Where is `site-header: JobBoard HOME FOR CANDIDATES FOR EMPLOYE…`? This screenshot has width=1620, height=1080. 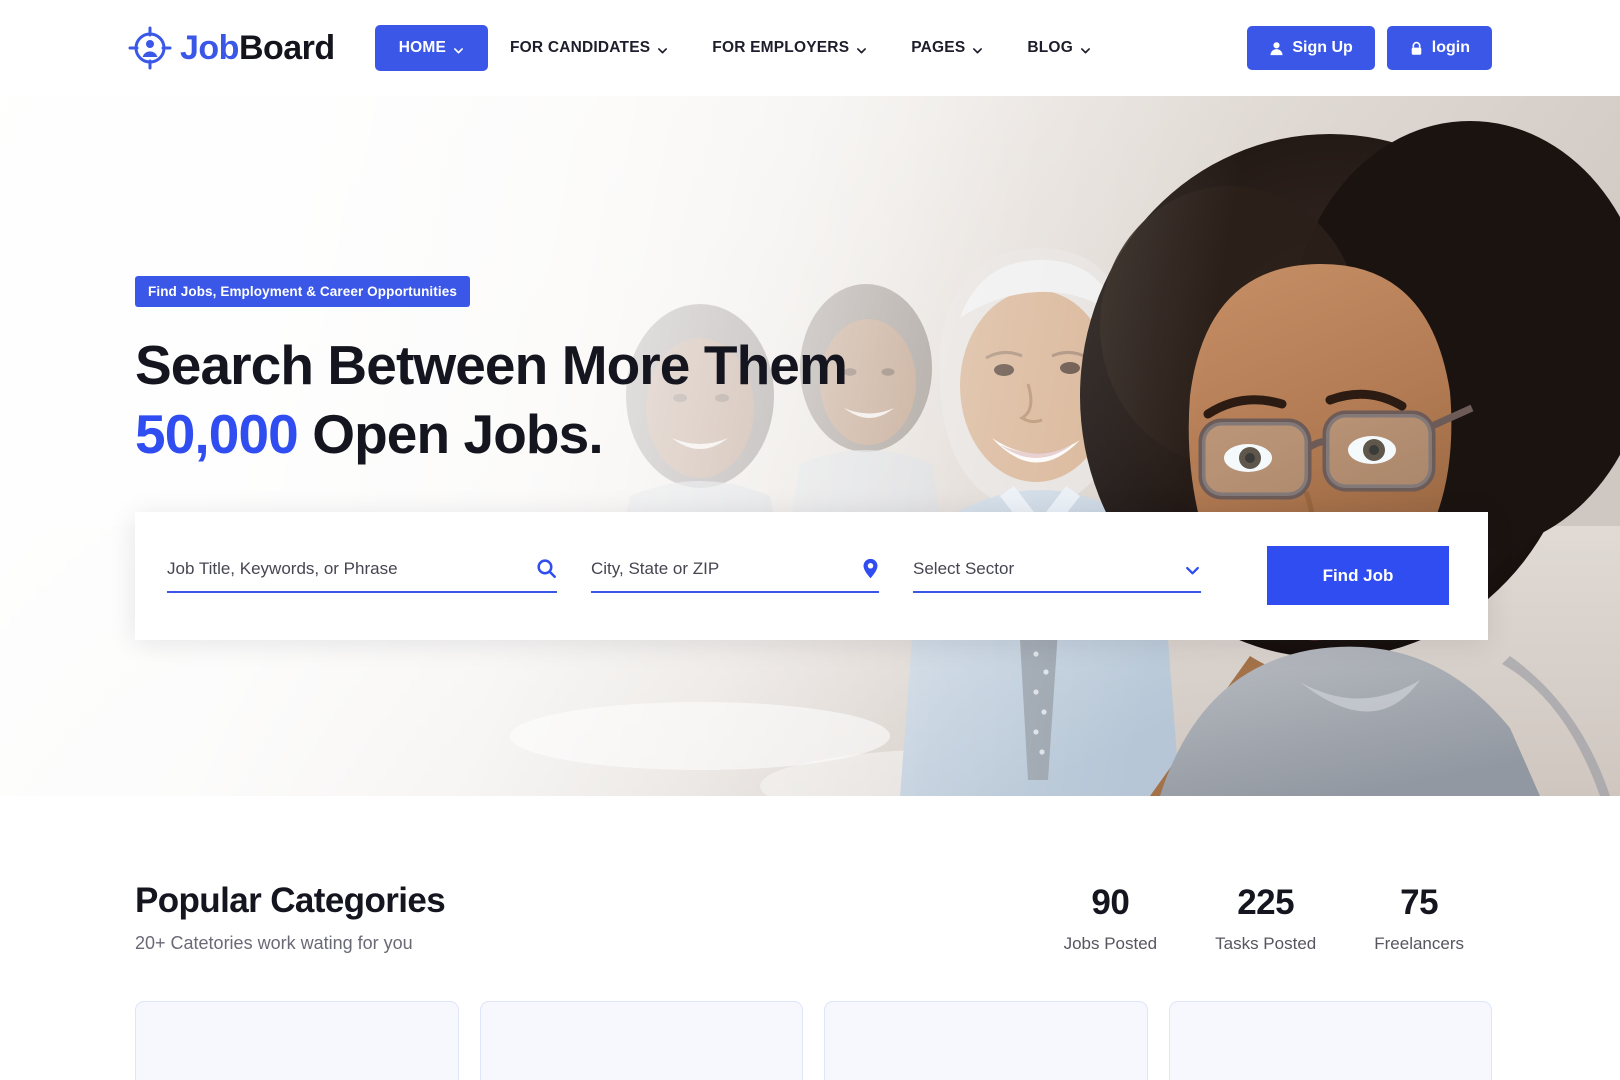 site-header: JobBoard HOME FOR CANDIDATES FOR EMPLOYE… is located at coordinates (810, 48).